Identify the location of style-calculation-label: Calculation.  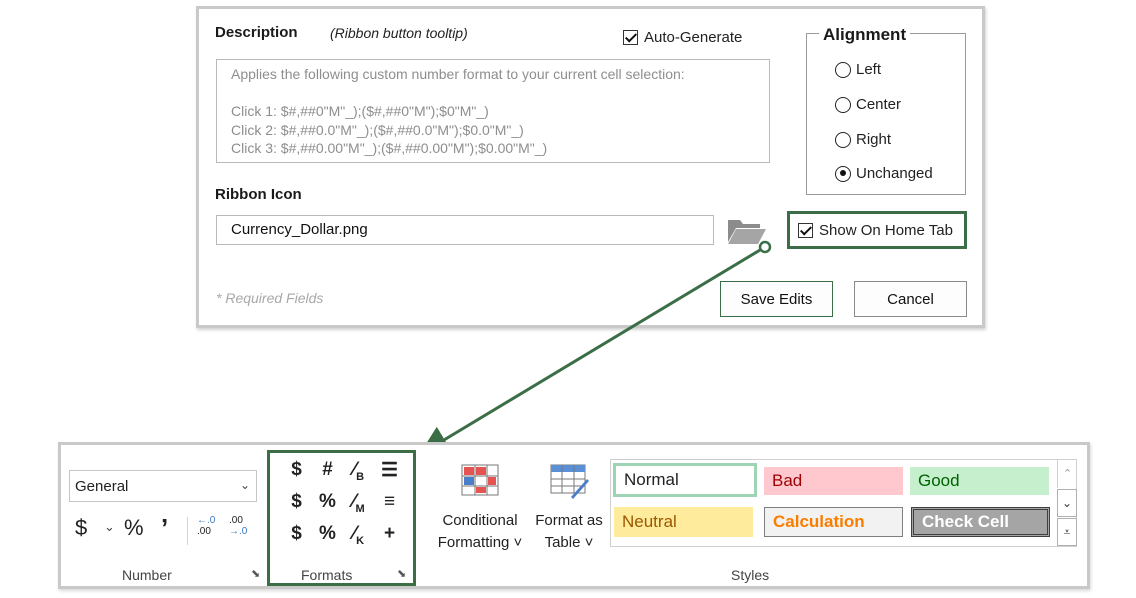
(819, 521).